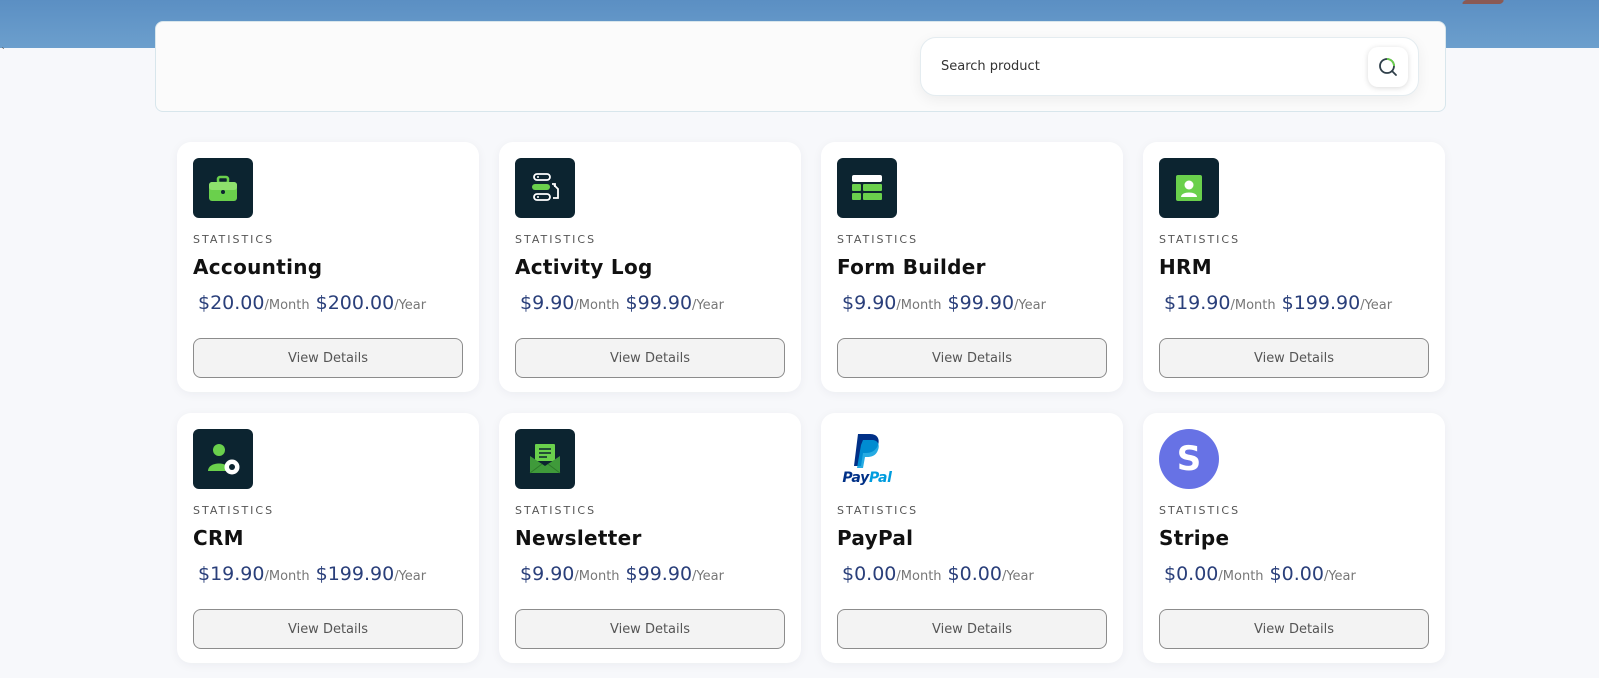 This screenshot has width=1599, height=678. What do you see at coordinates (584, 267) in the screenshot?
I see `product-name: Activity Log` at bounding box center [584, 267].